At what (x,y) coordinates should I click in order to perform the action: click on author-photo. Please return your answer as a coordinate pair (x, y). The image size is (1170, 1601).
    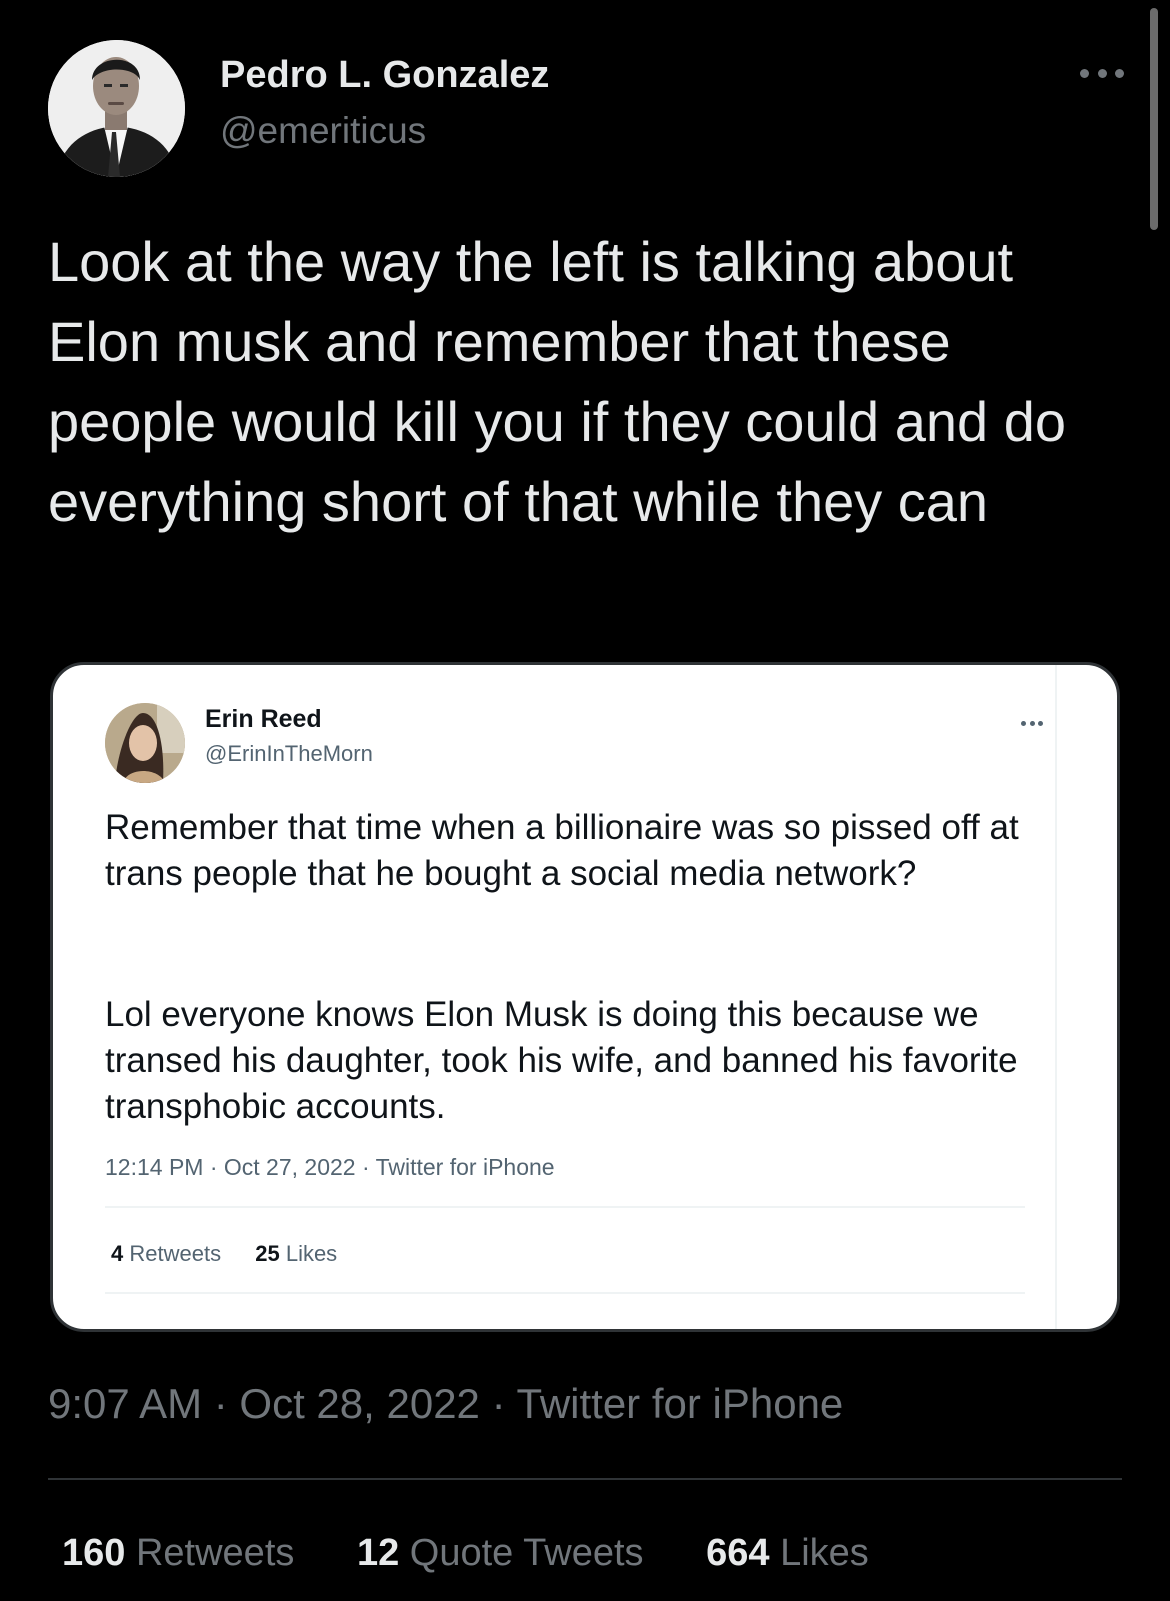
    Looking at the image, I should click on (116, 108).